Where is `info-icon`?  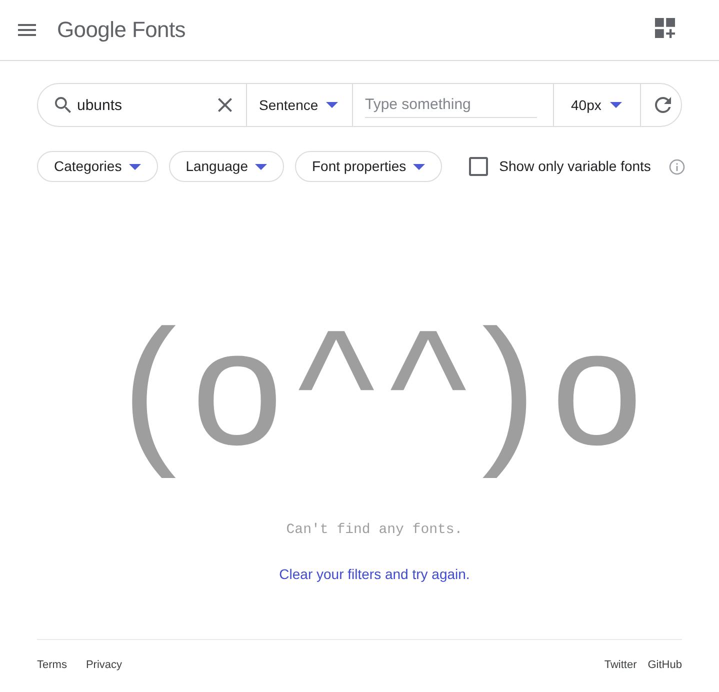 info-icon is located at coordinates (676, 166).